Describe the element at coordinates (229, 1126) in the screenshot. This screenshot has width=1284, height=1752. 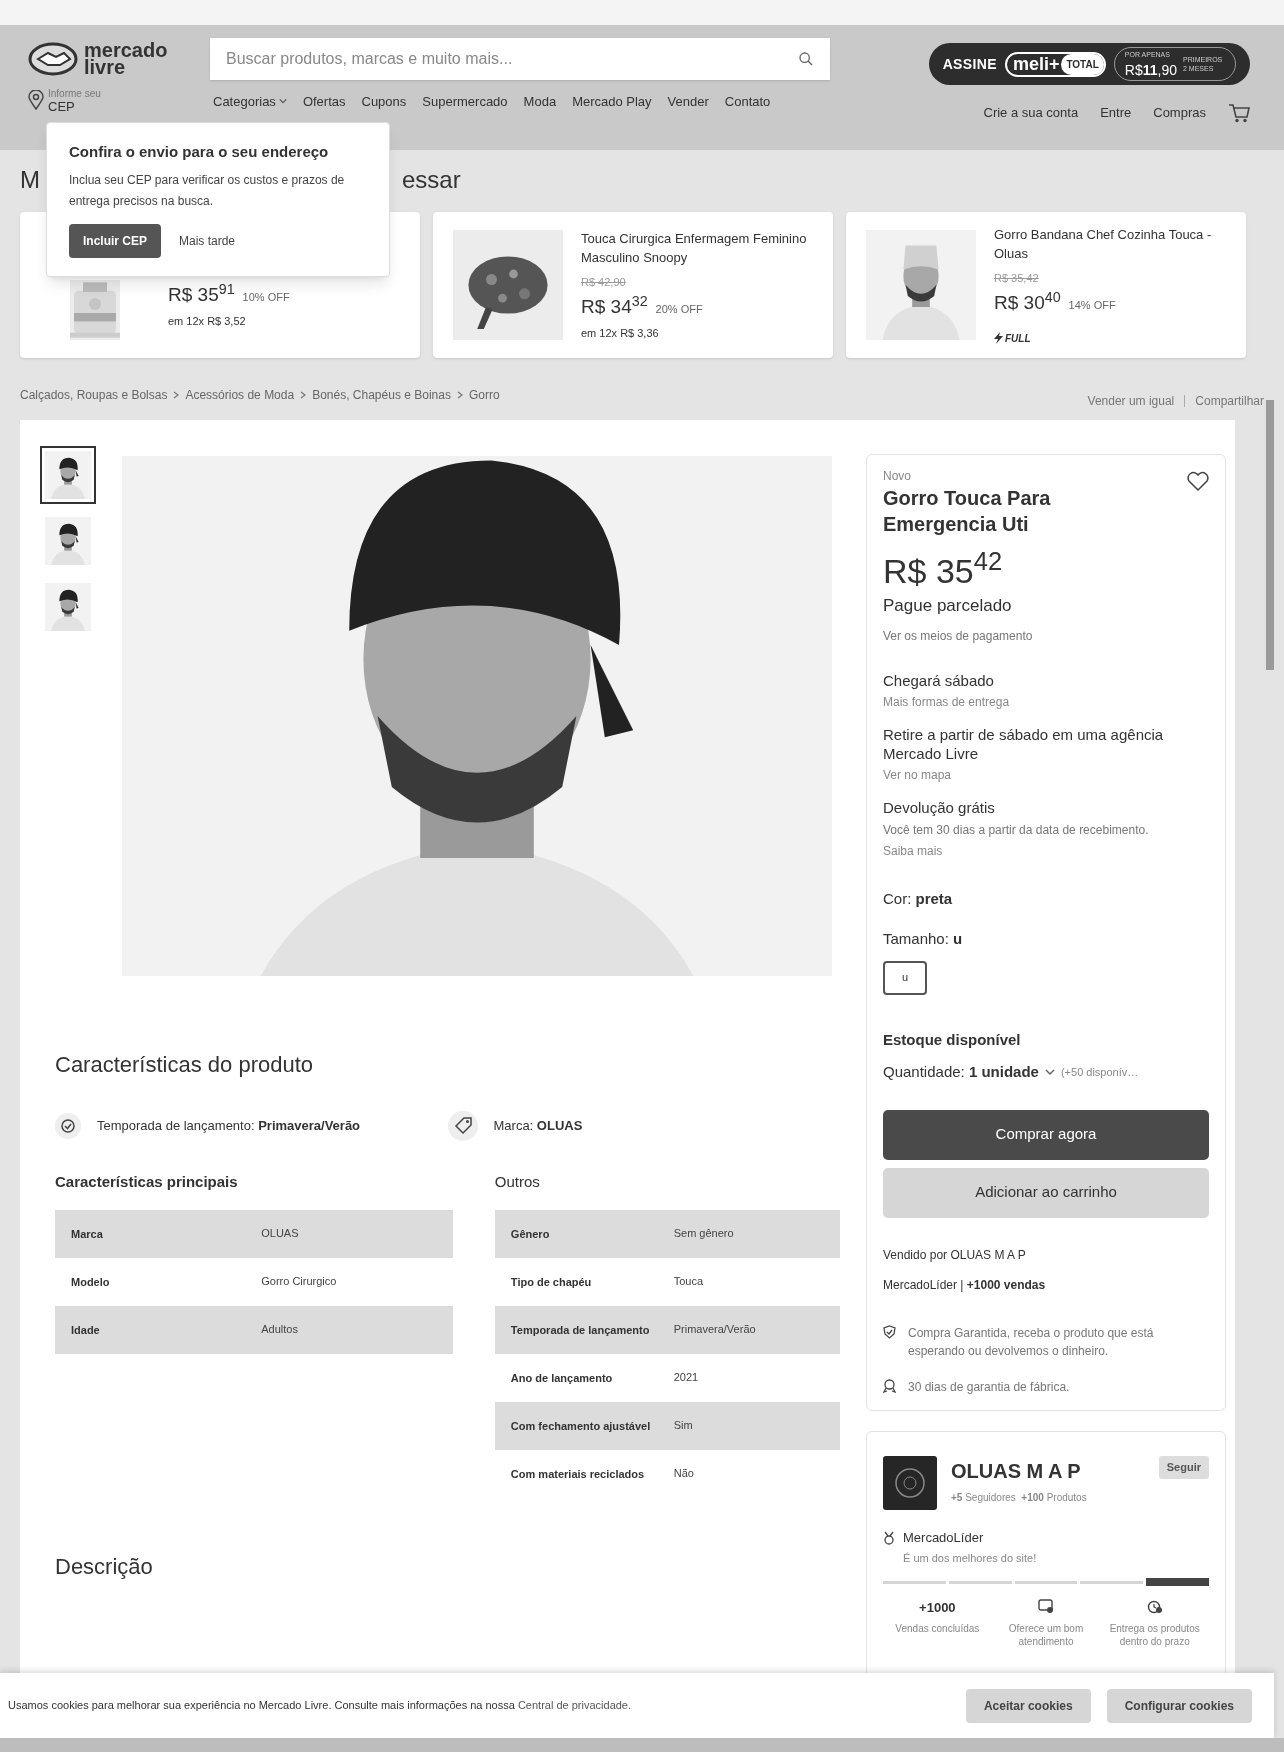
I see `feature-text: Temporada de lançamento: Primavera/Verão` at that location.